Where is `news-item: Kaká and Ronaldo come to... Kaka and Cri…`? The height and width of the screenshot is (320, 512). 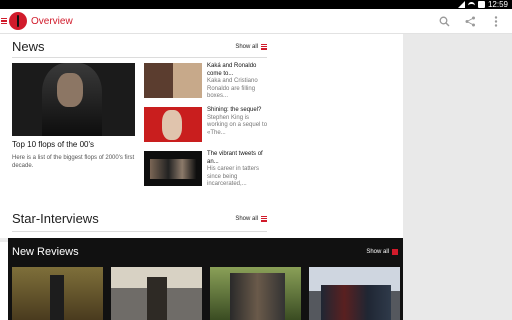
news-item: Kaká and Ronaldo come to... Kaka and Cri… is located at coordinates (206, 81).